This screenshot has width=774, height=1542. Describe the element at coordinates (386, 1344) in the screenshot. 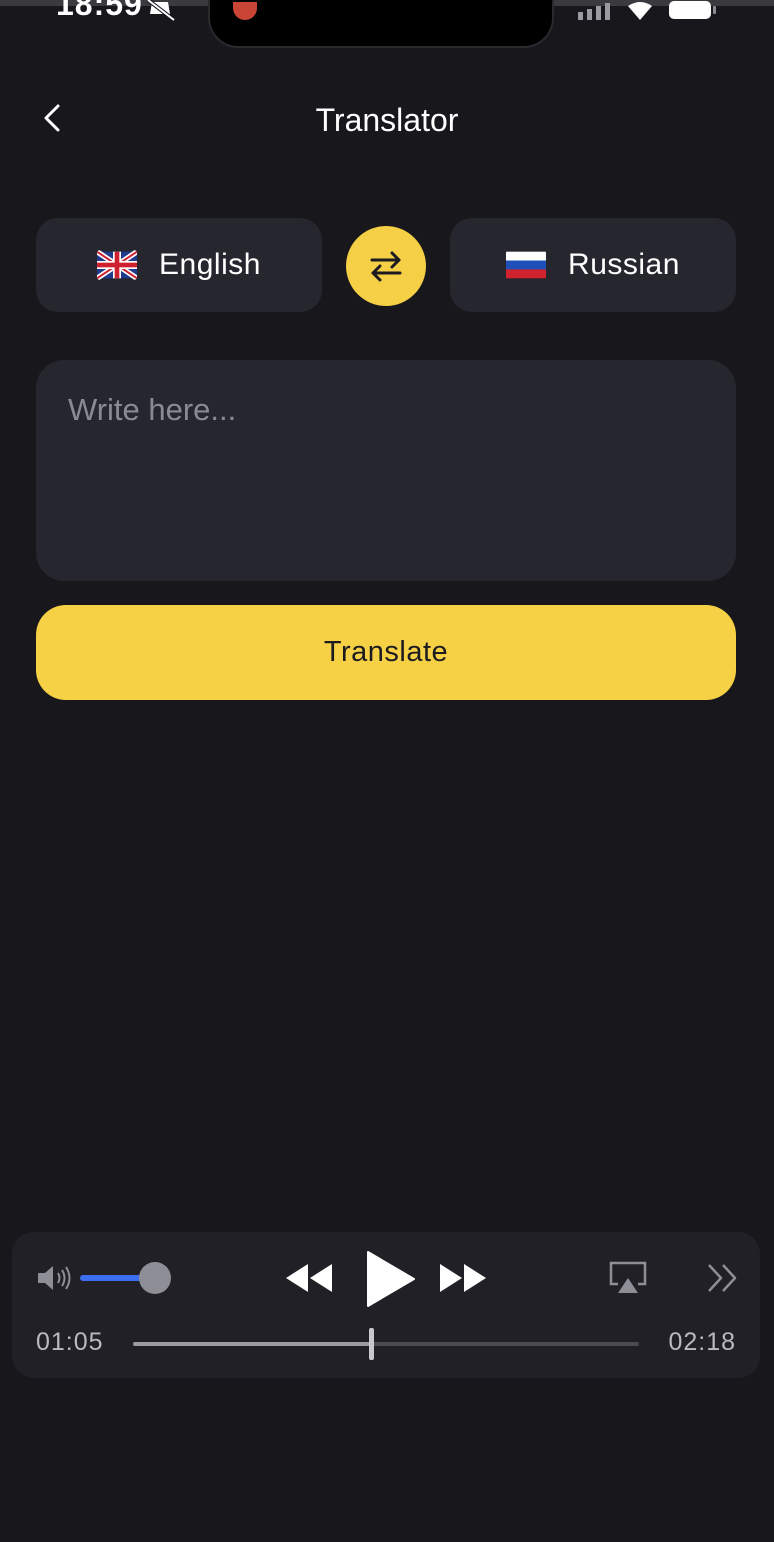

I see `playback-progress-bar` at that location.